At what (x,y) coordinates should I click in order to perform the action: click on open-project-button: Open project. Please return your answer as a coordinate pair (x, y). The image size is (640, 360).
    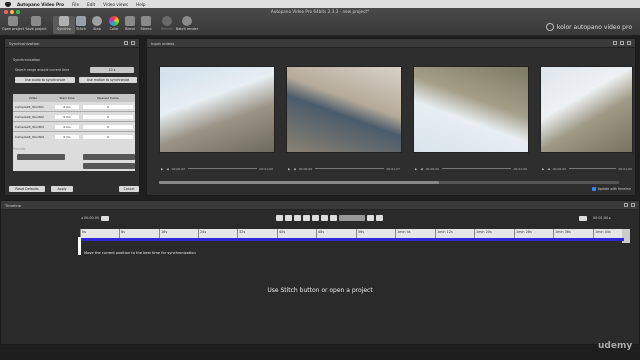
    Looking at the image, I should click on (13, 25).